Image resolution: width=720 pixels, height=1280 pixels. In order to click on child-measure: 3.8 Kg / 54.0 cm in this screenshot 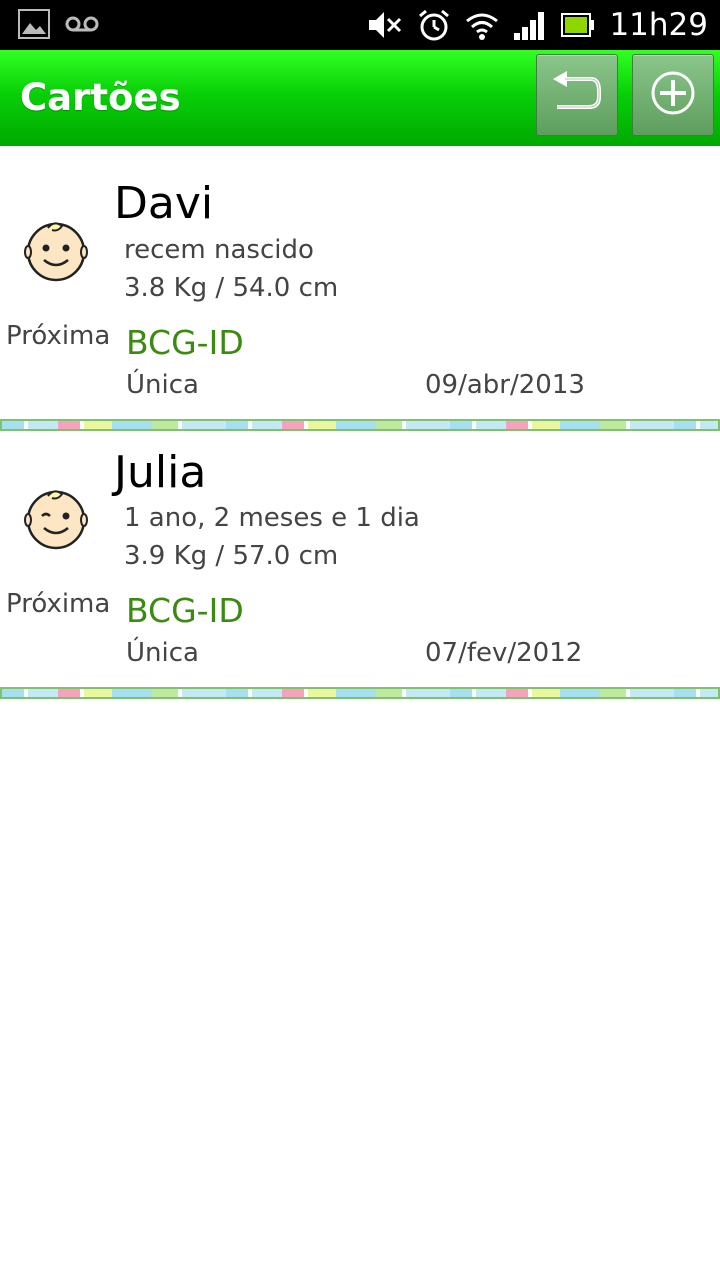, I will do `click(231, 288)`.